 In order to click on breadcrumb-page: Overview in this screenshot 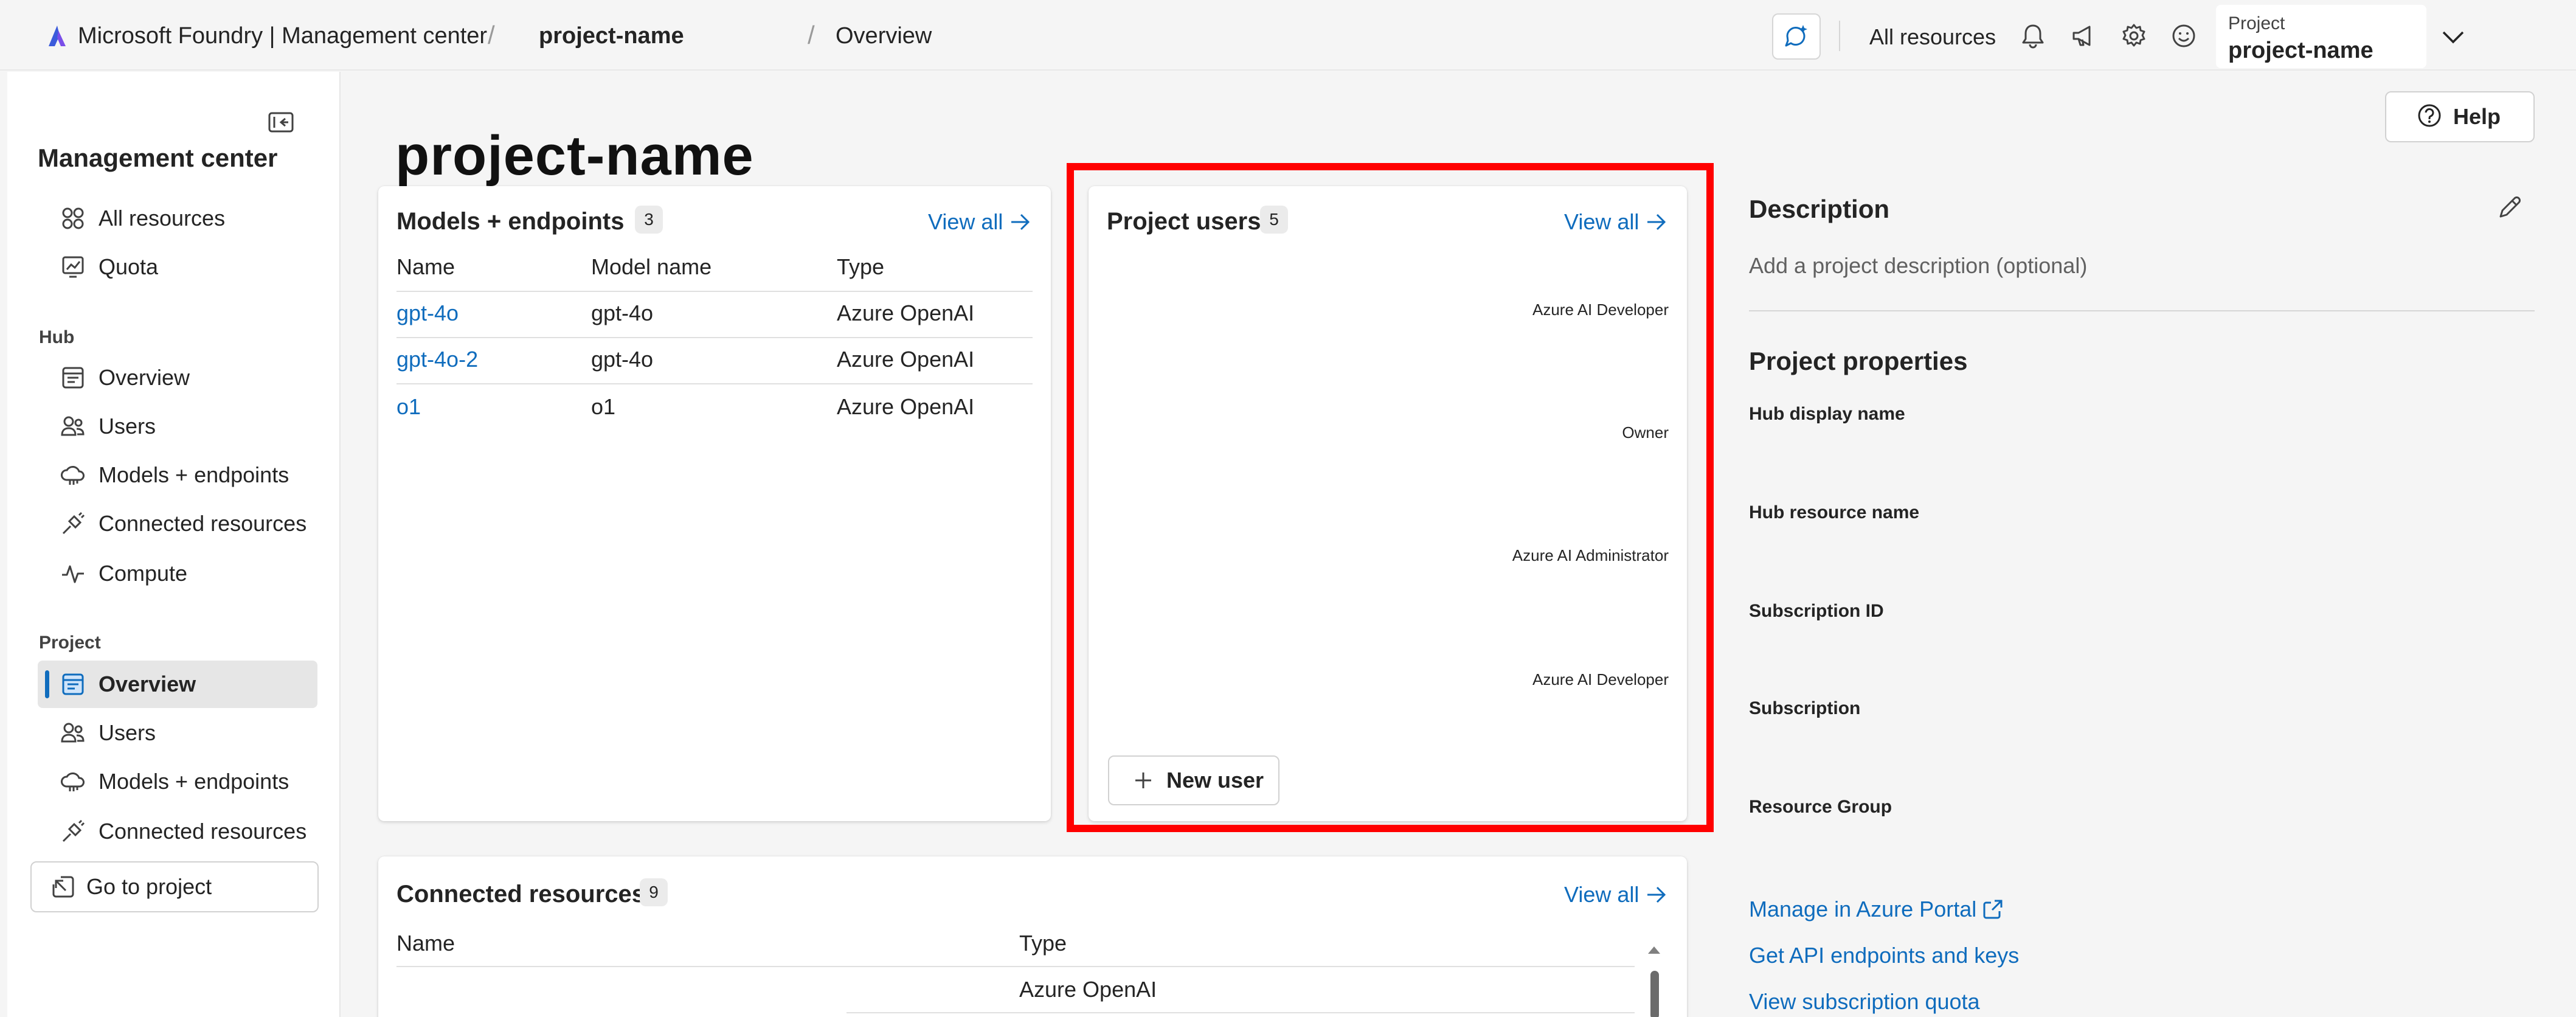, I will do `click(884, 36)`.